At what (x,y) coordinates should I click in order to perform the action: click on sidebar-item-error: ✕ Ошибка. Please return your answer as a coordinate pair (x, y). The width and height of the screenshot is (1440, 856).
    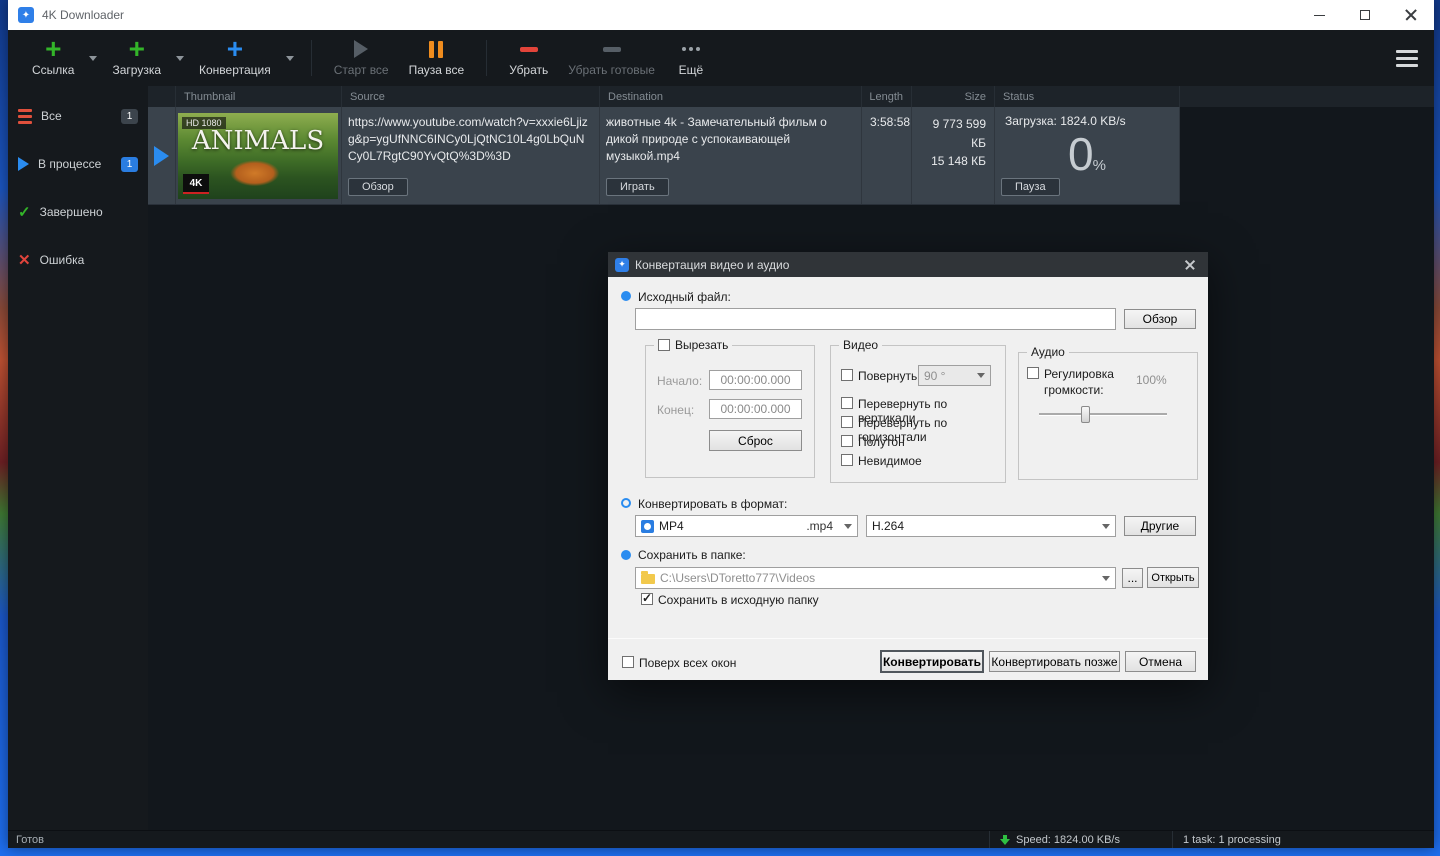
    Looking at the image, I should click on (78, 260).